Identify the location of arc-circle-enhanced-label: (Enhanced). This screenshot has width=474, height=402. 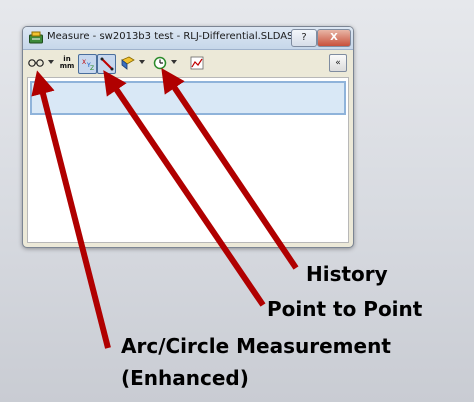
(185, 378).